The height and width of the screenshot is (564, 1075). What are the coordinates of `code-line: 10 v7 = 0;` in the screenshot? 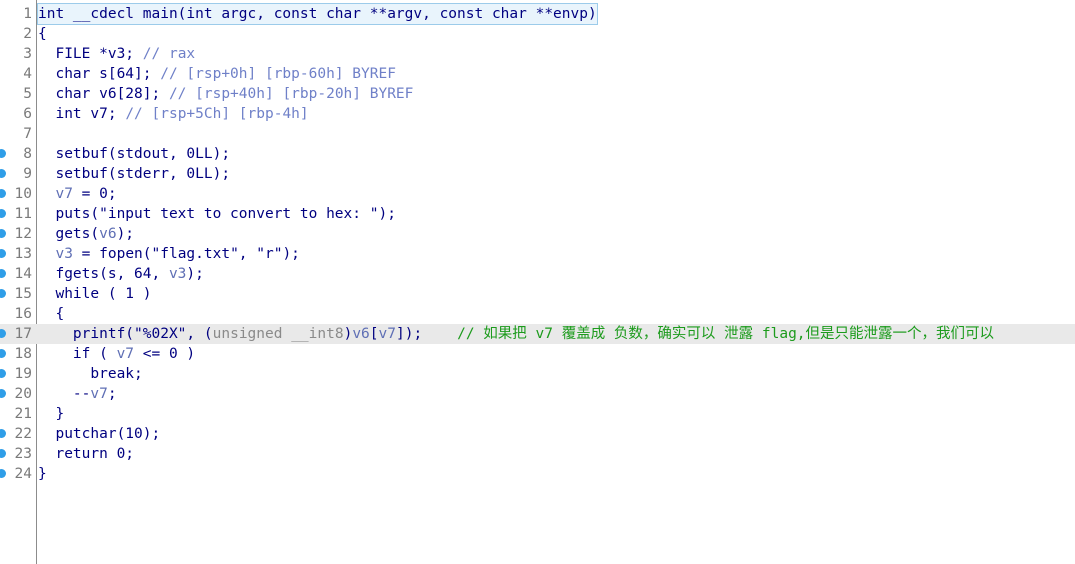 It's located at (537, 194).